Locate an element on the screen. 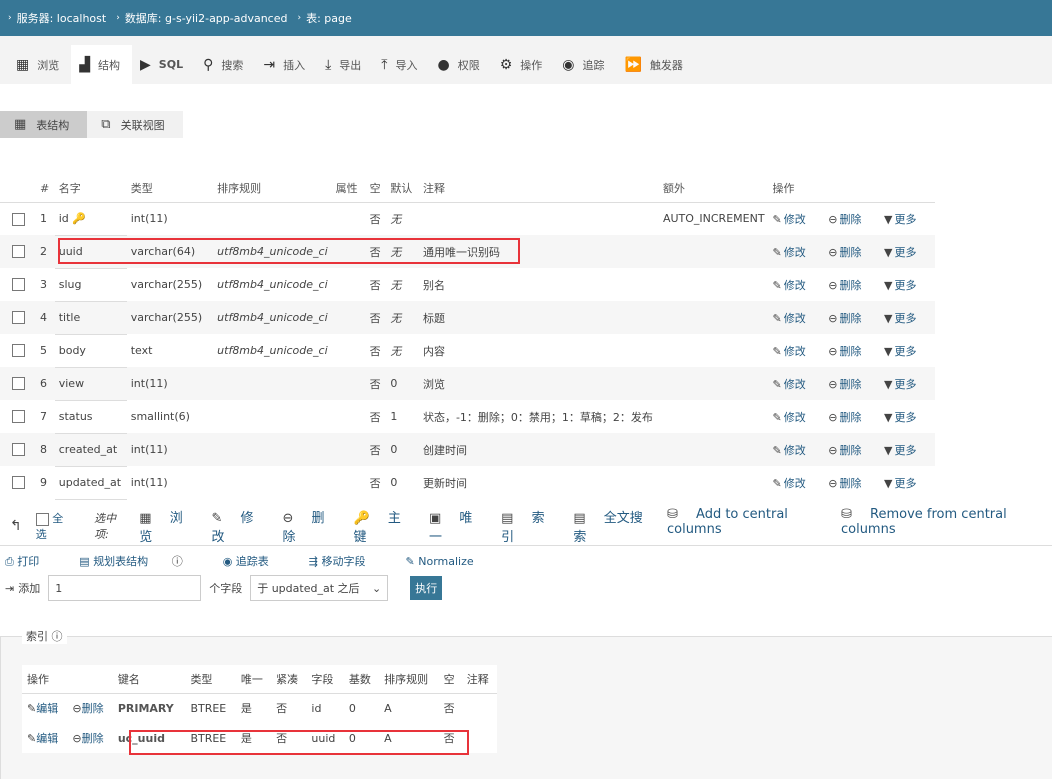 This screenshot has height=779, width=1052. search-icon: ⚲ is located at coordinates (208, 64).